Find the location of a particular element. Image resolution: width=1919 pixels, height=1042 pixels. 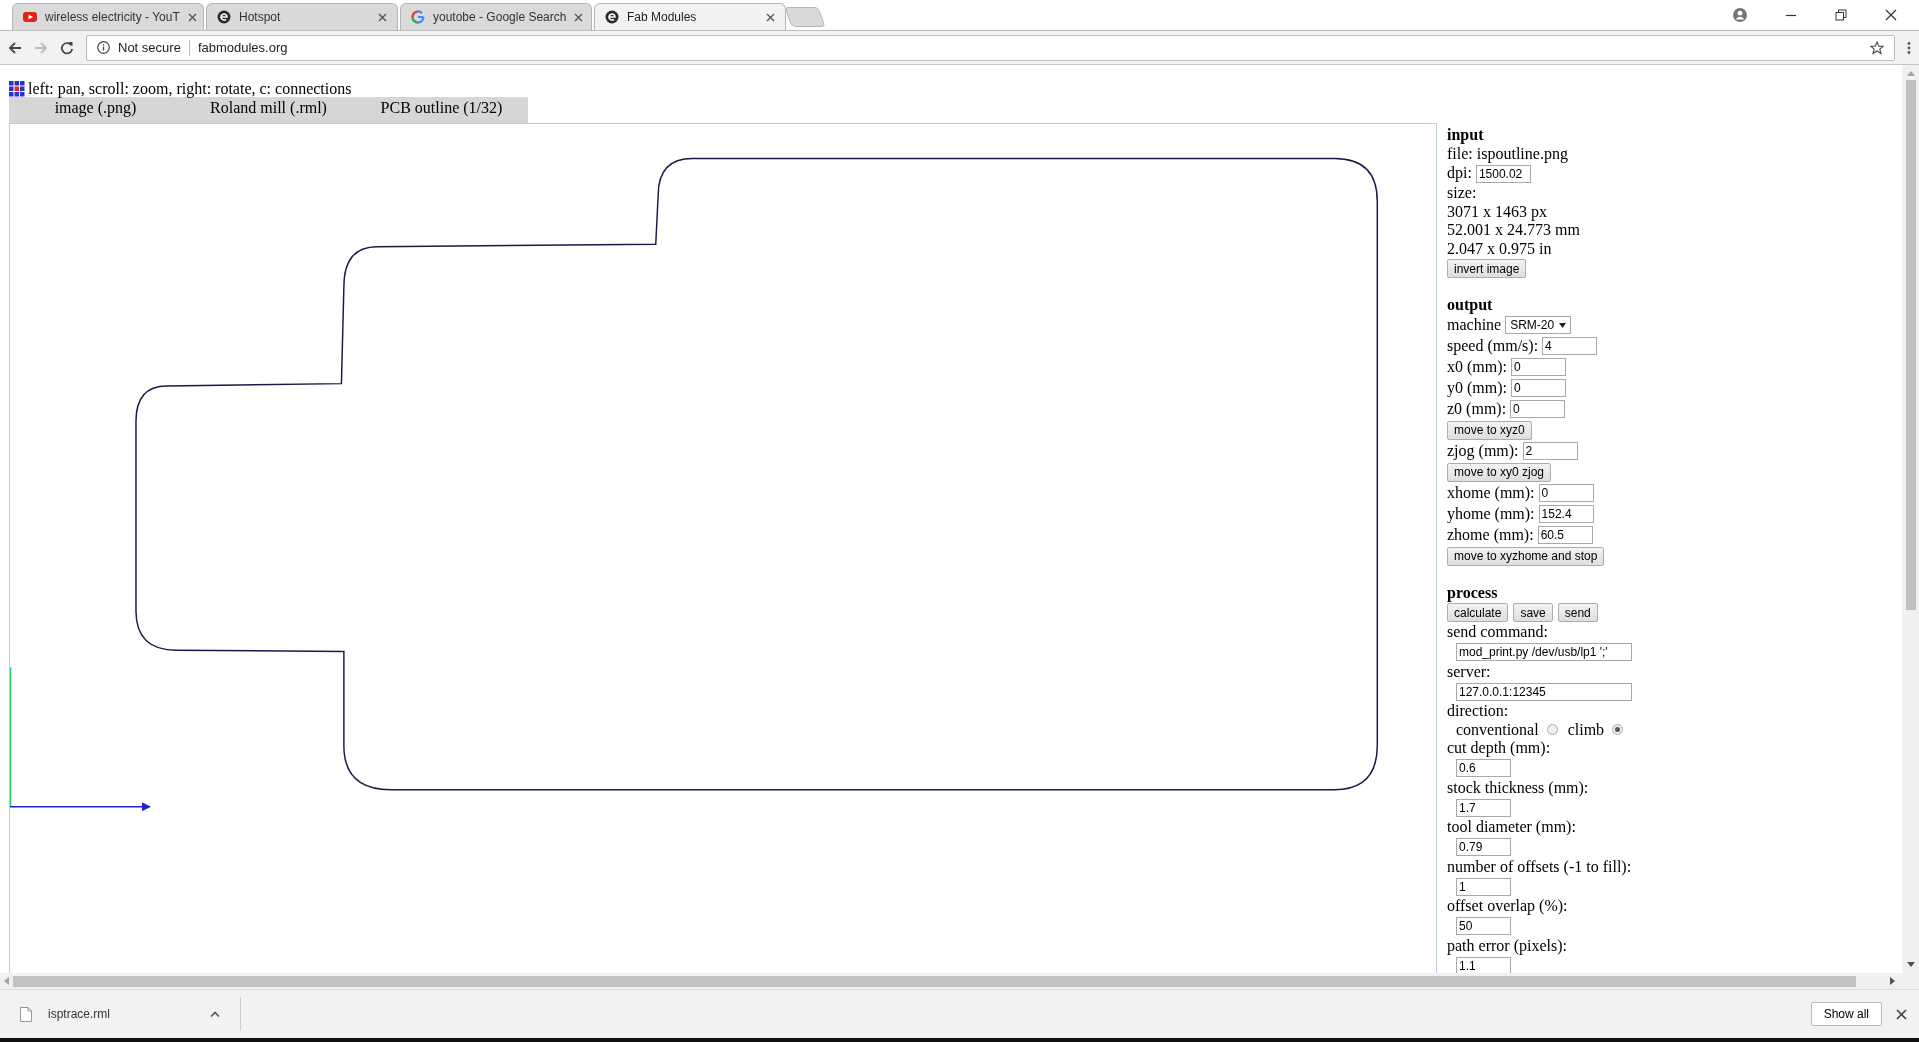

field-label: x0 (mm): is located at coordinates (1477, 367).